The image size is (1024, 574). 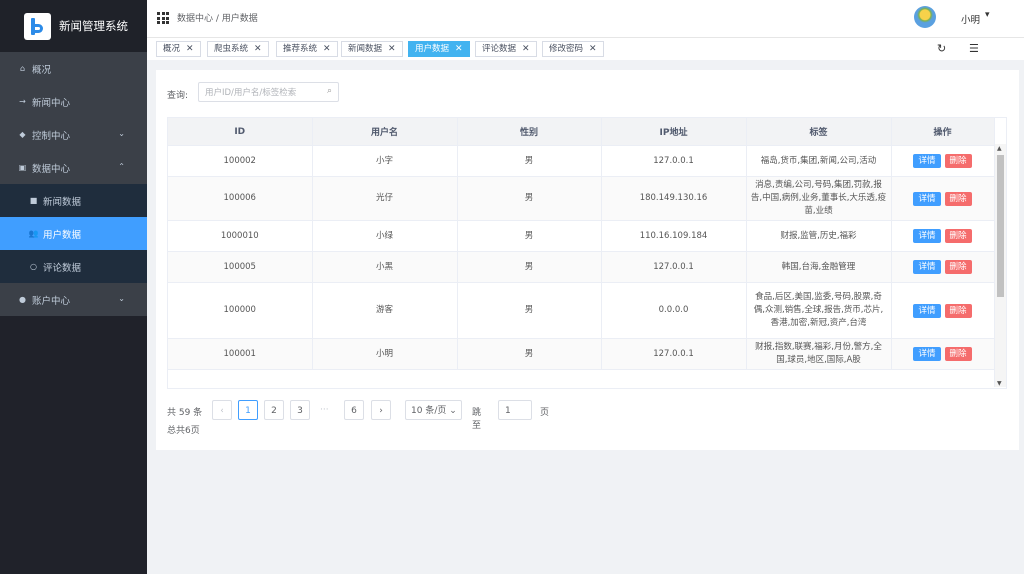 What do you see at coordinates (307, 49) in the screenshot?
I see `tab-recommend-system: 推荐系统 ✕` at bounding box center [307, 49].